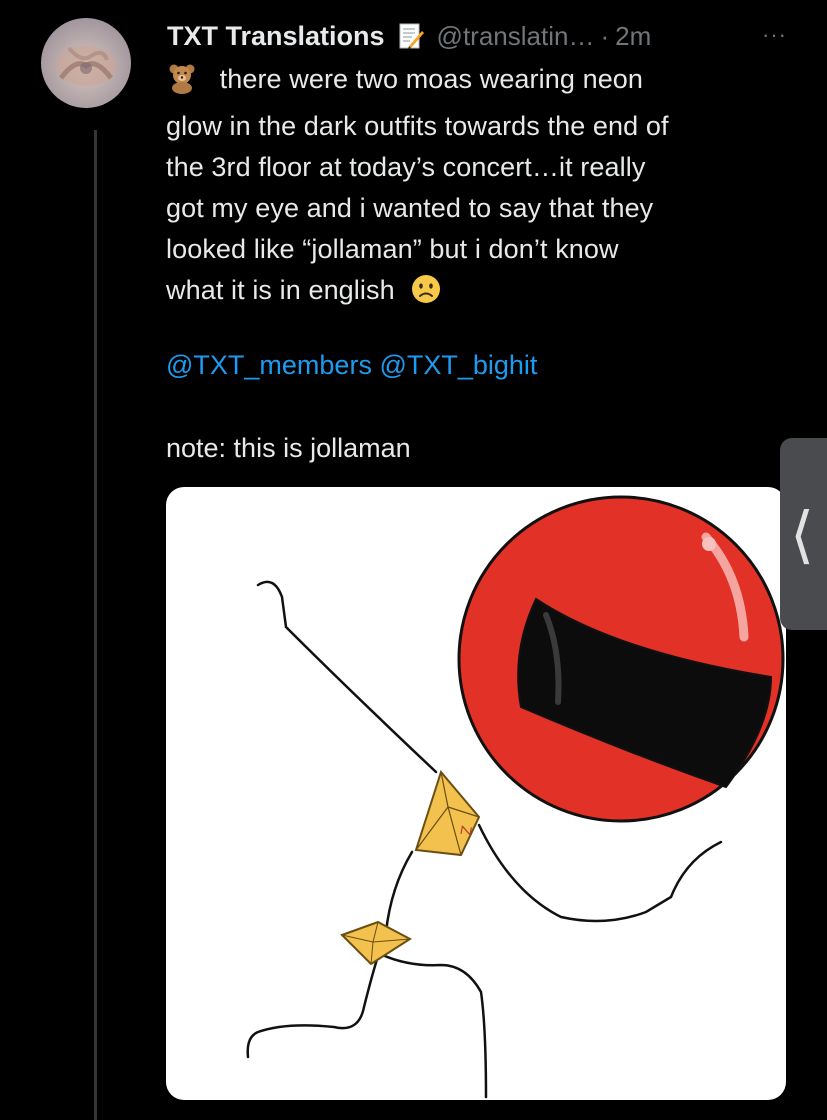 The image size is (827, 1120). I want to click on mention-link: @TXT_members, so click(269, 365).